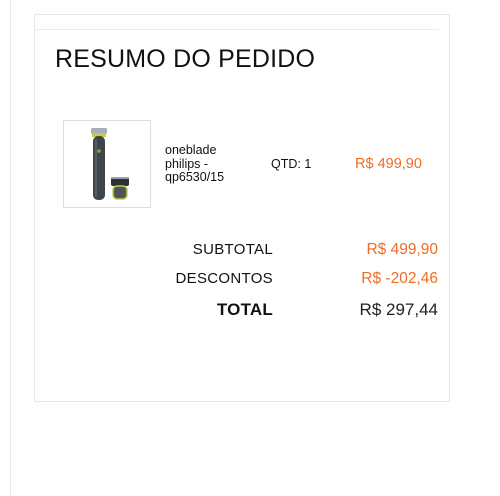 The image size is (500, 496). Describe the element at coordinates (399, 278) in the screenshot. I see `discounts-value: R$ -202,46` at that location.